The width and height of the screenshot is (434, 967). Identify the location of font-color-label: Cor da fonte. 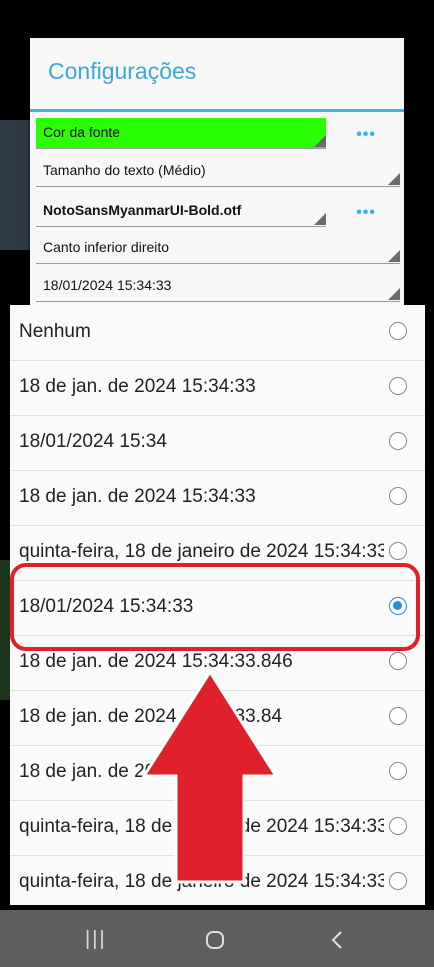
(82, 132).